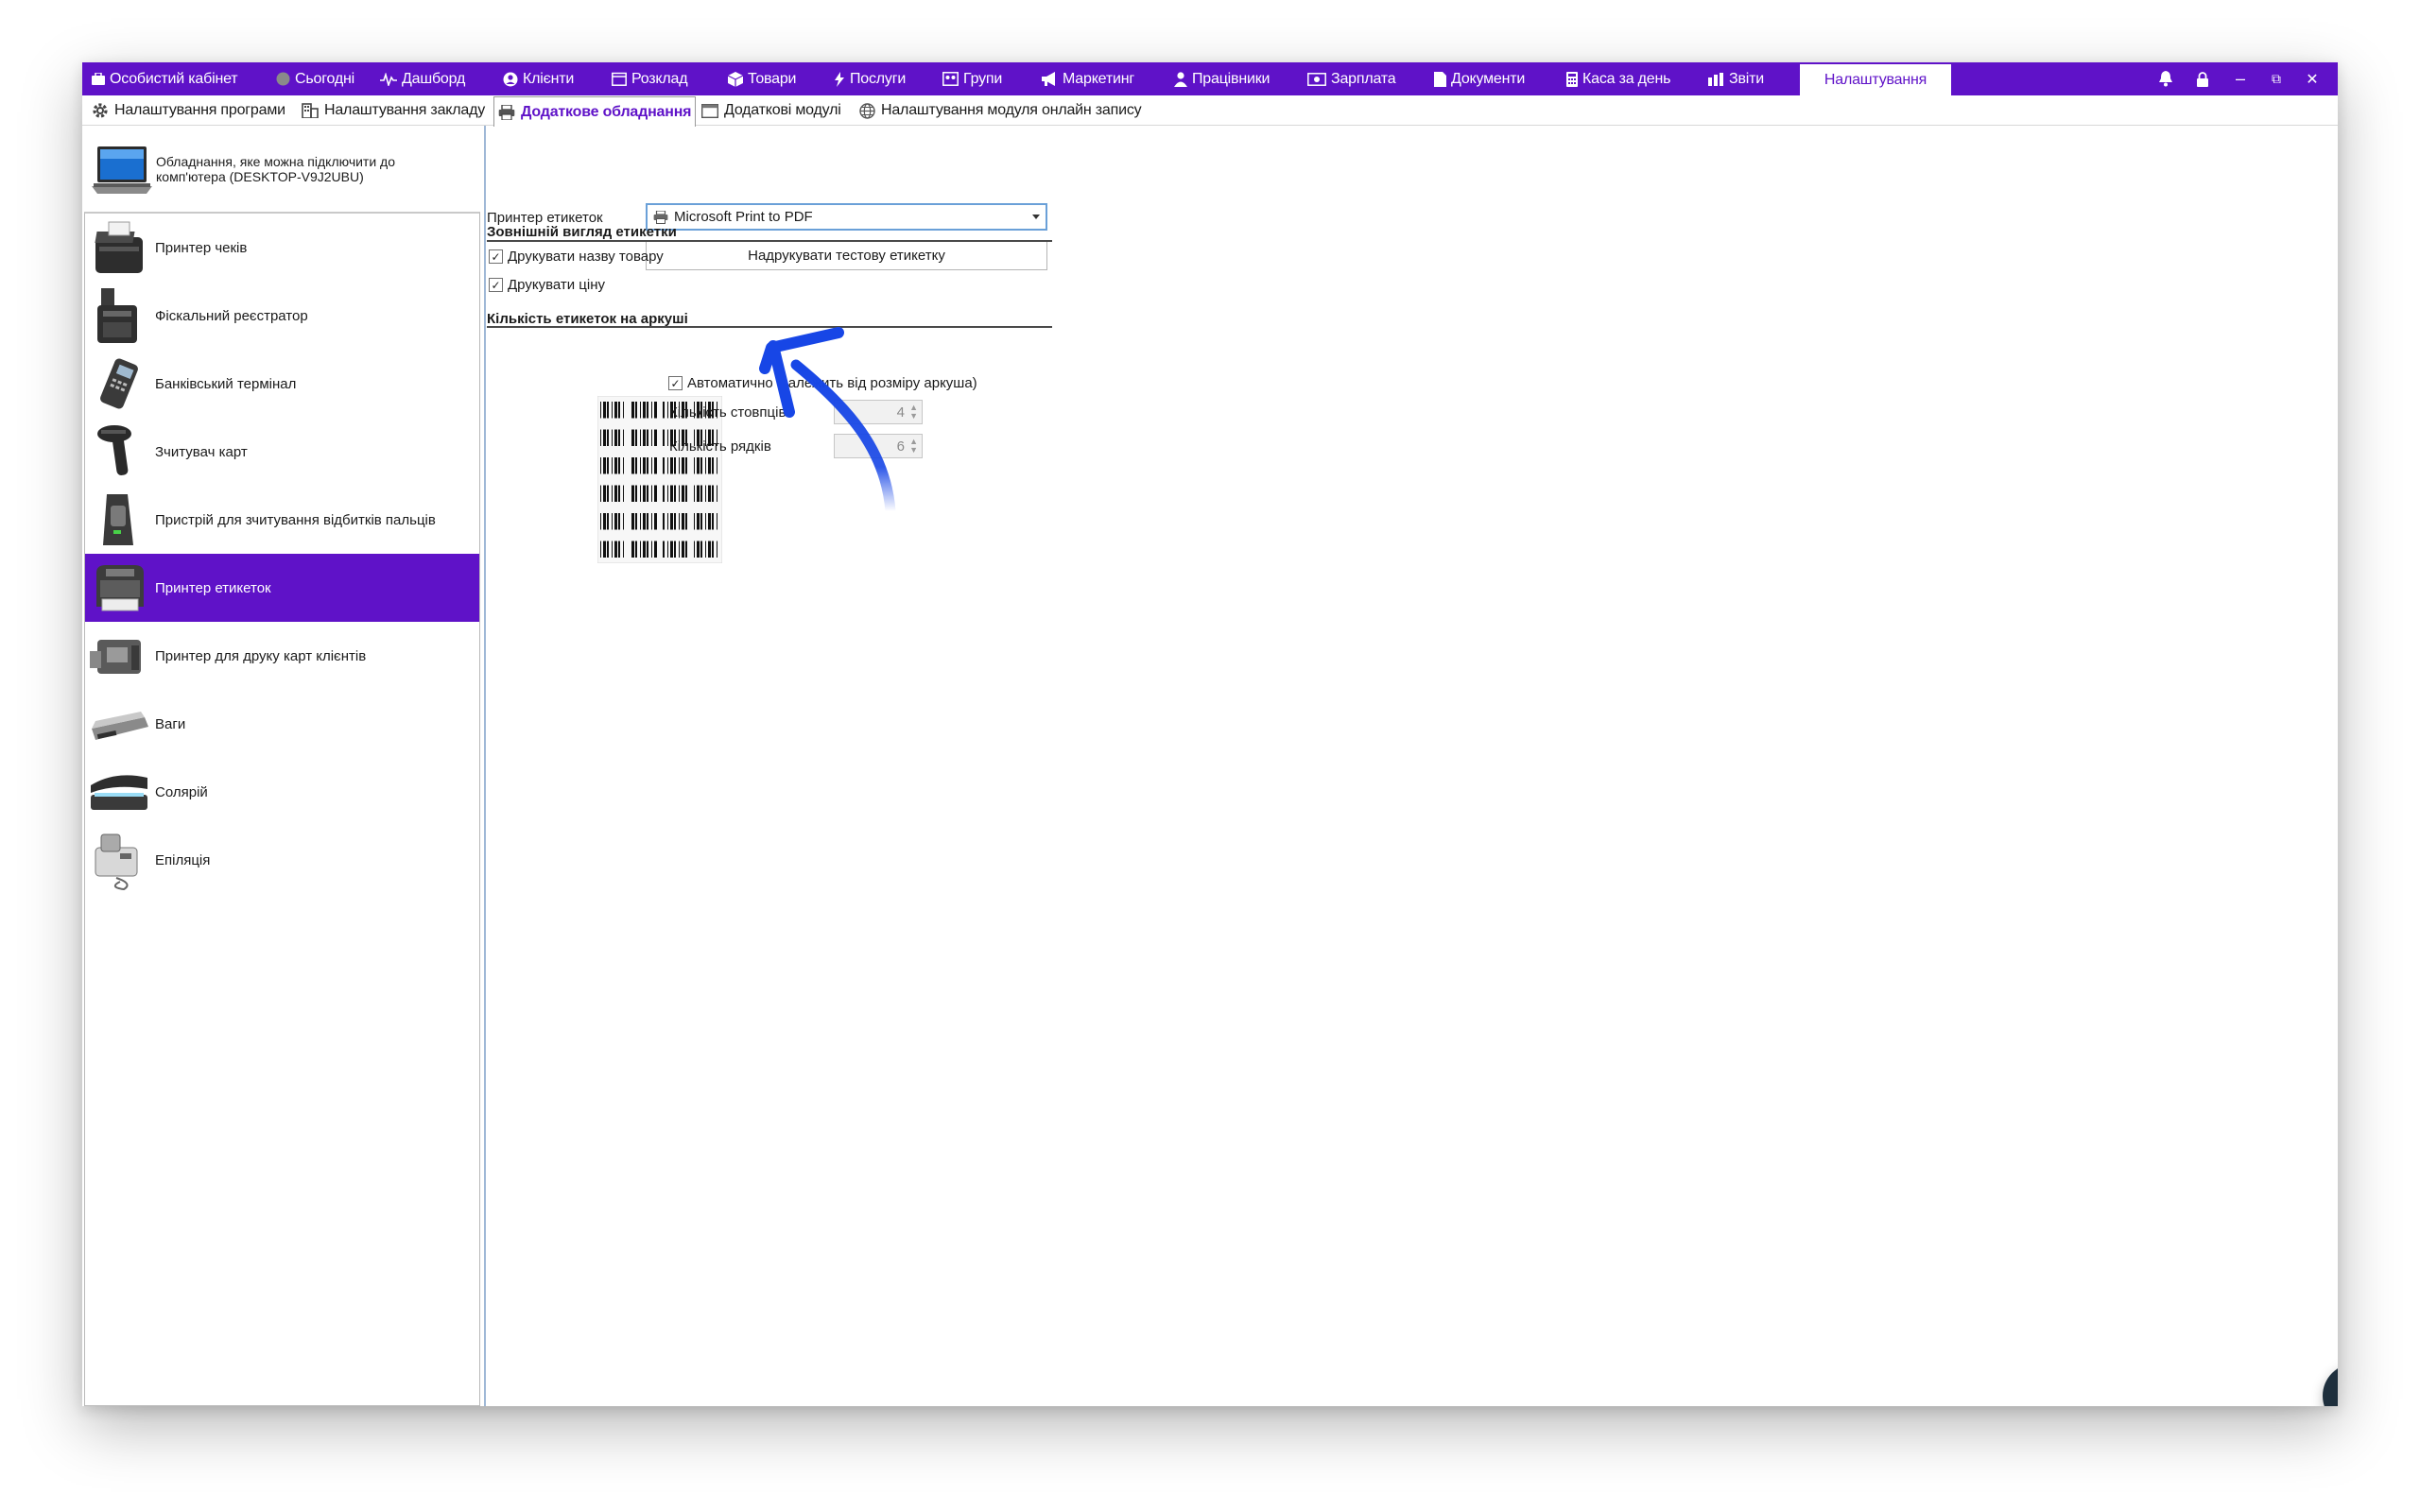  What do you see at coordinates (119, 860) in the screenshot?
I see `epilation-icon` at bounding box center [119, 860].